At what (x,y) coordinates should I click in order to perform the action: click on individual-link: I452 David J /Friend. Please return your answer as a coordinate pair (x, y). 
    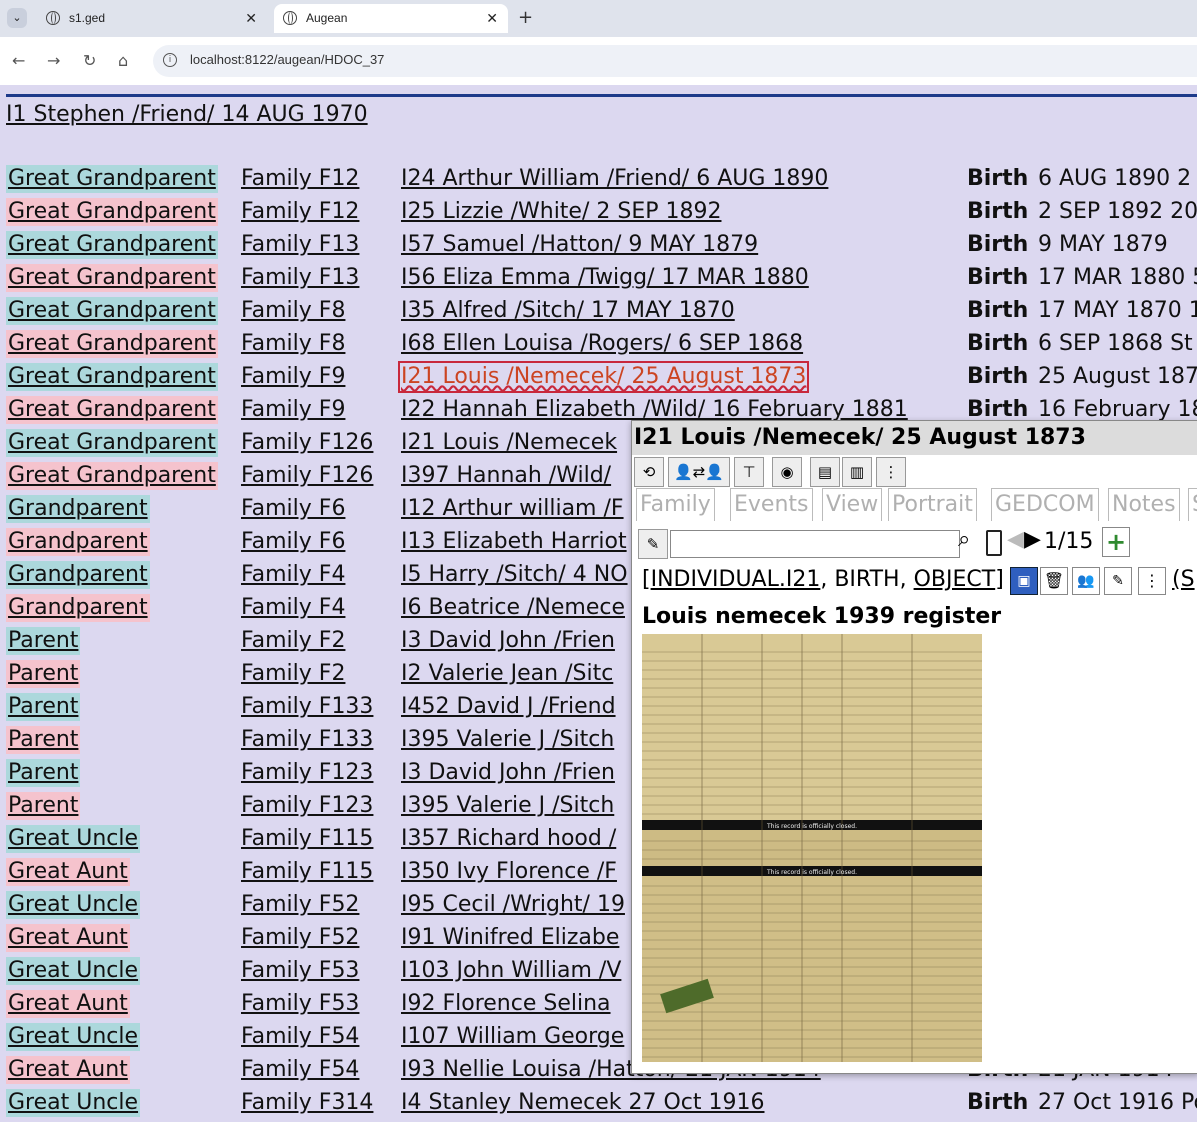
    Looking at the image, I should click on (508, 707).